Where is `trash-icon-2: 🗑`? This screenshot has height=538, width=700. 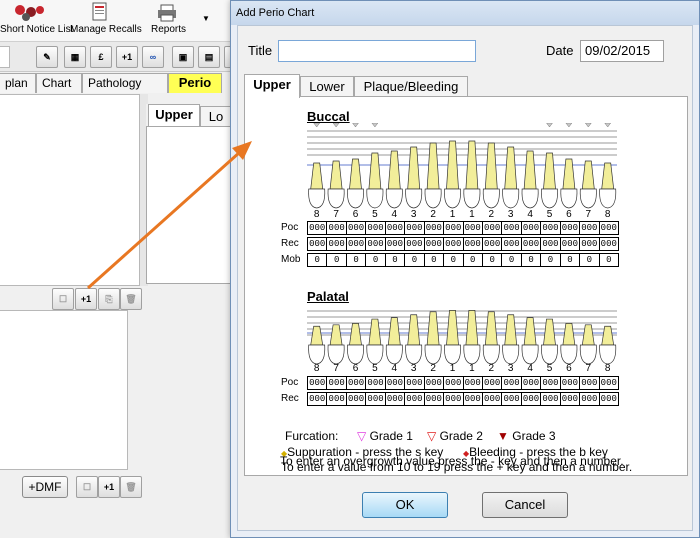
trash-icon-2: 🗑 is located at coordinates (131, 487).